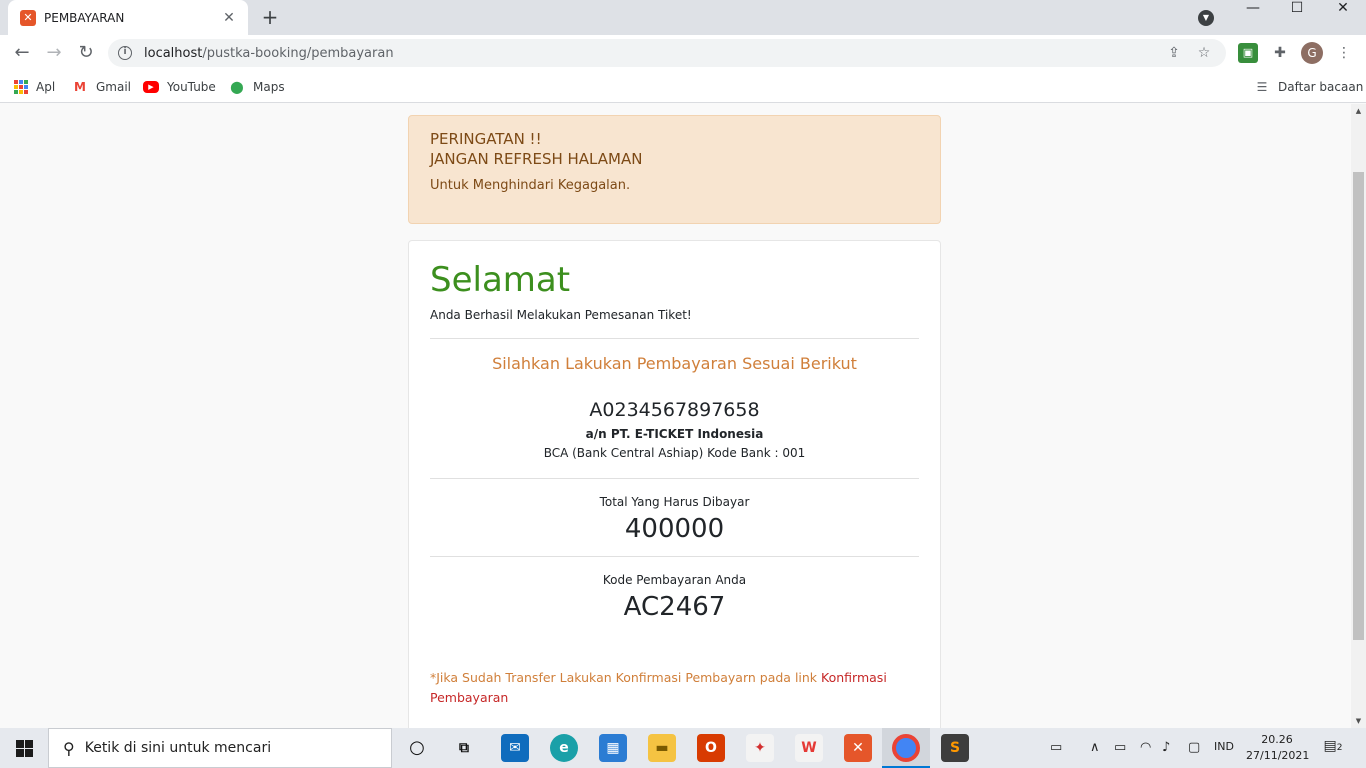  Describe the element at coordinates (1262, 87) in the screenshot. I see `reading-list-icon: ☰` at that location.